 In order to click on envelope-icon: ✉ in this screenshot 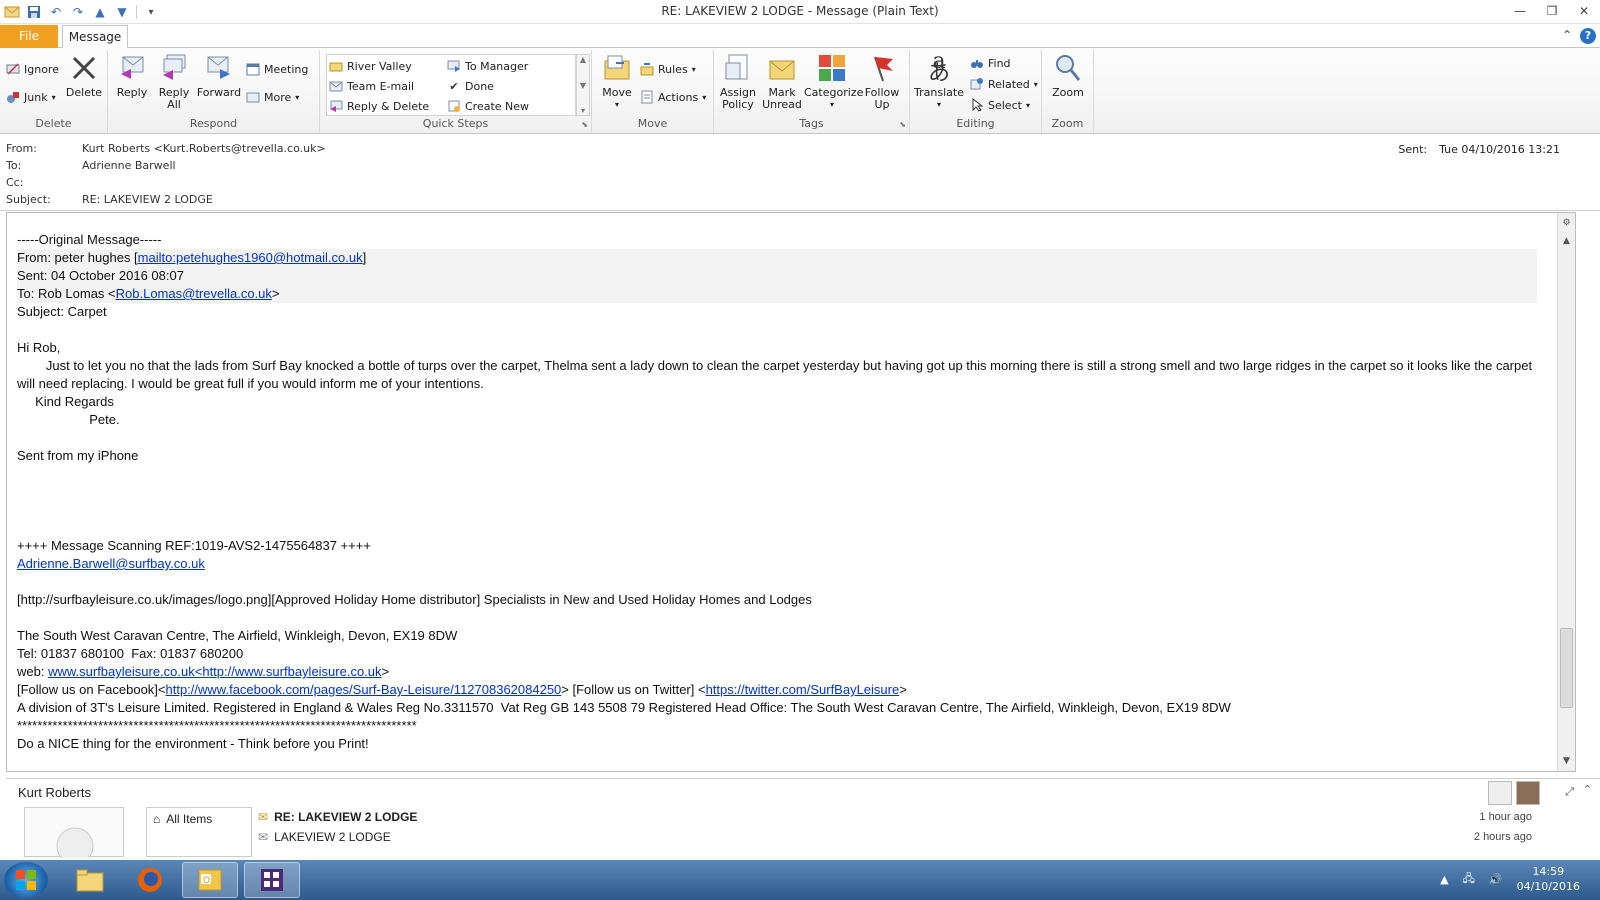, I will do `click(263, 837)`.